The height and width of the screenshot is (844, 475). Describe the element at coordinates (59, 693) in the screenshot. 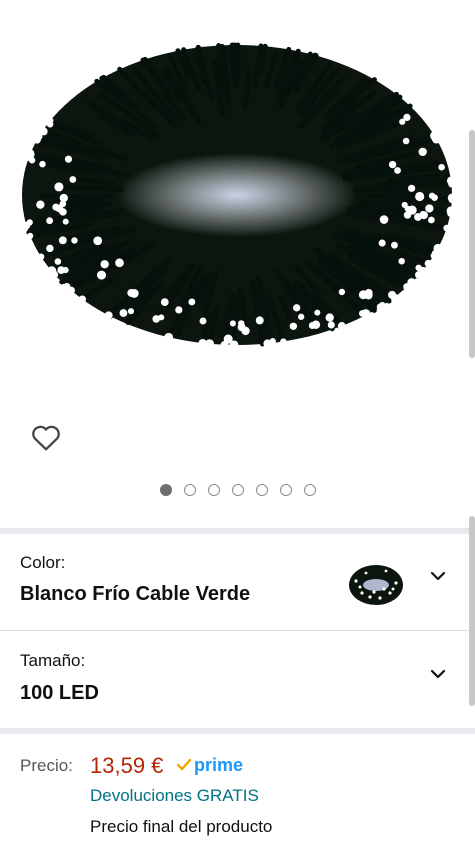

I see `size-value: 100 LED` at that location.